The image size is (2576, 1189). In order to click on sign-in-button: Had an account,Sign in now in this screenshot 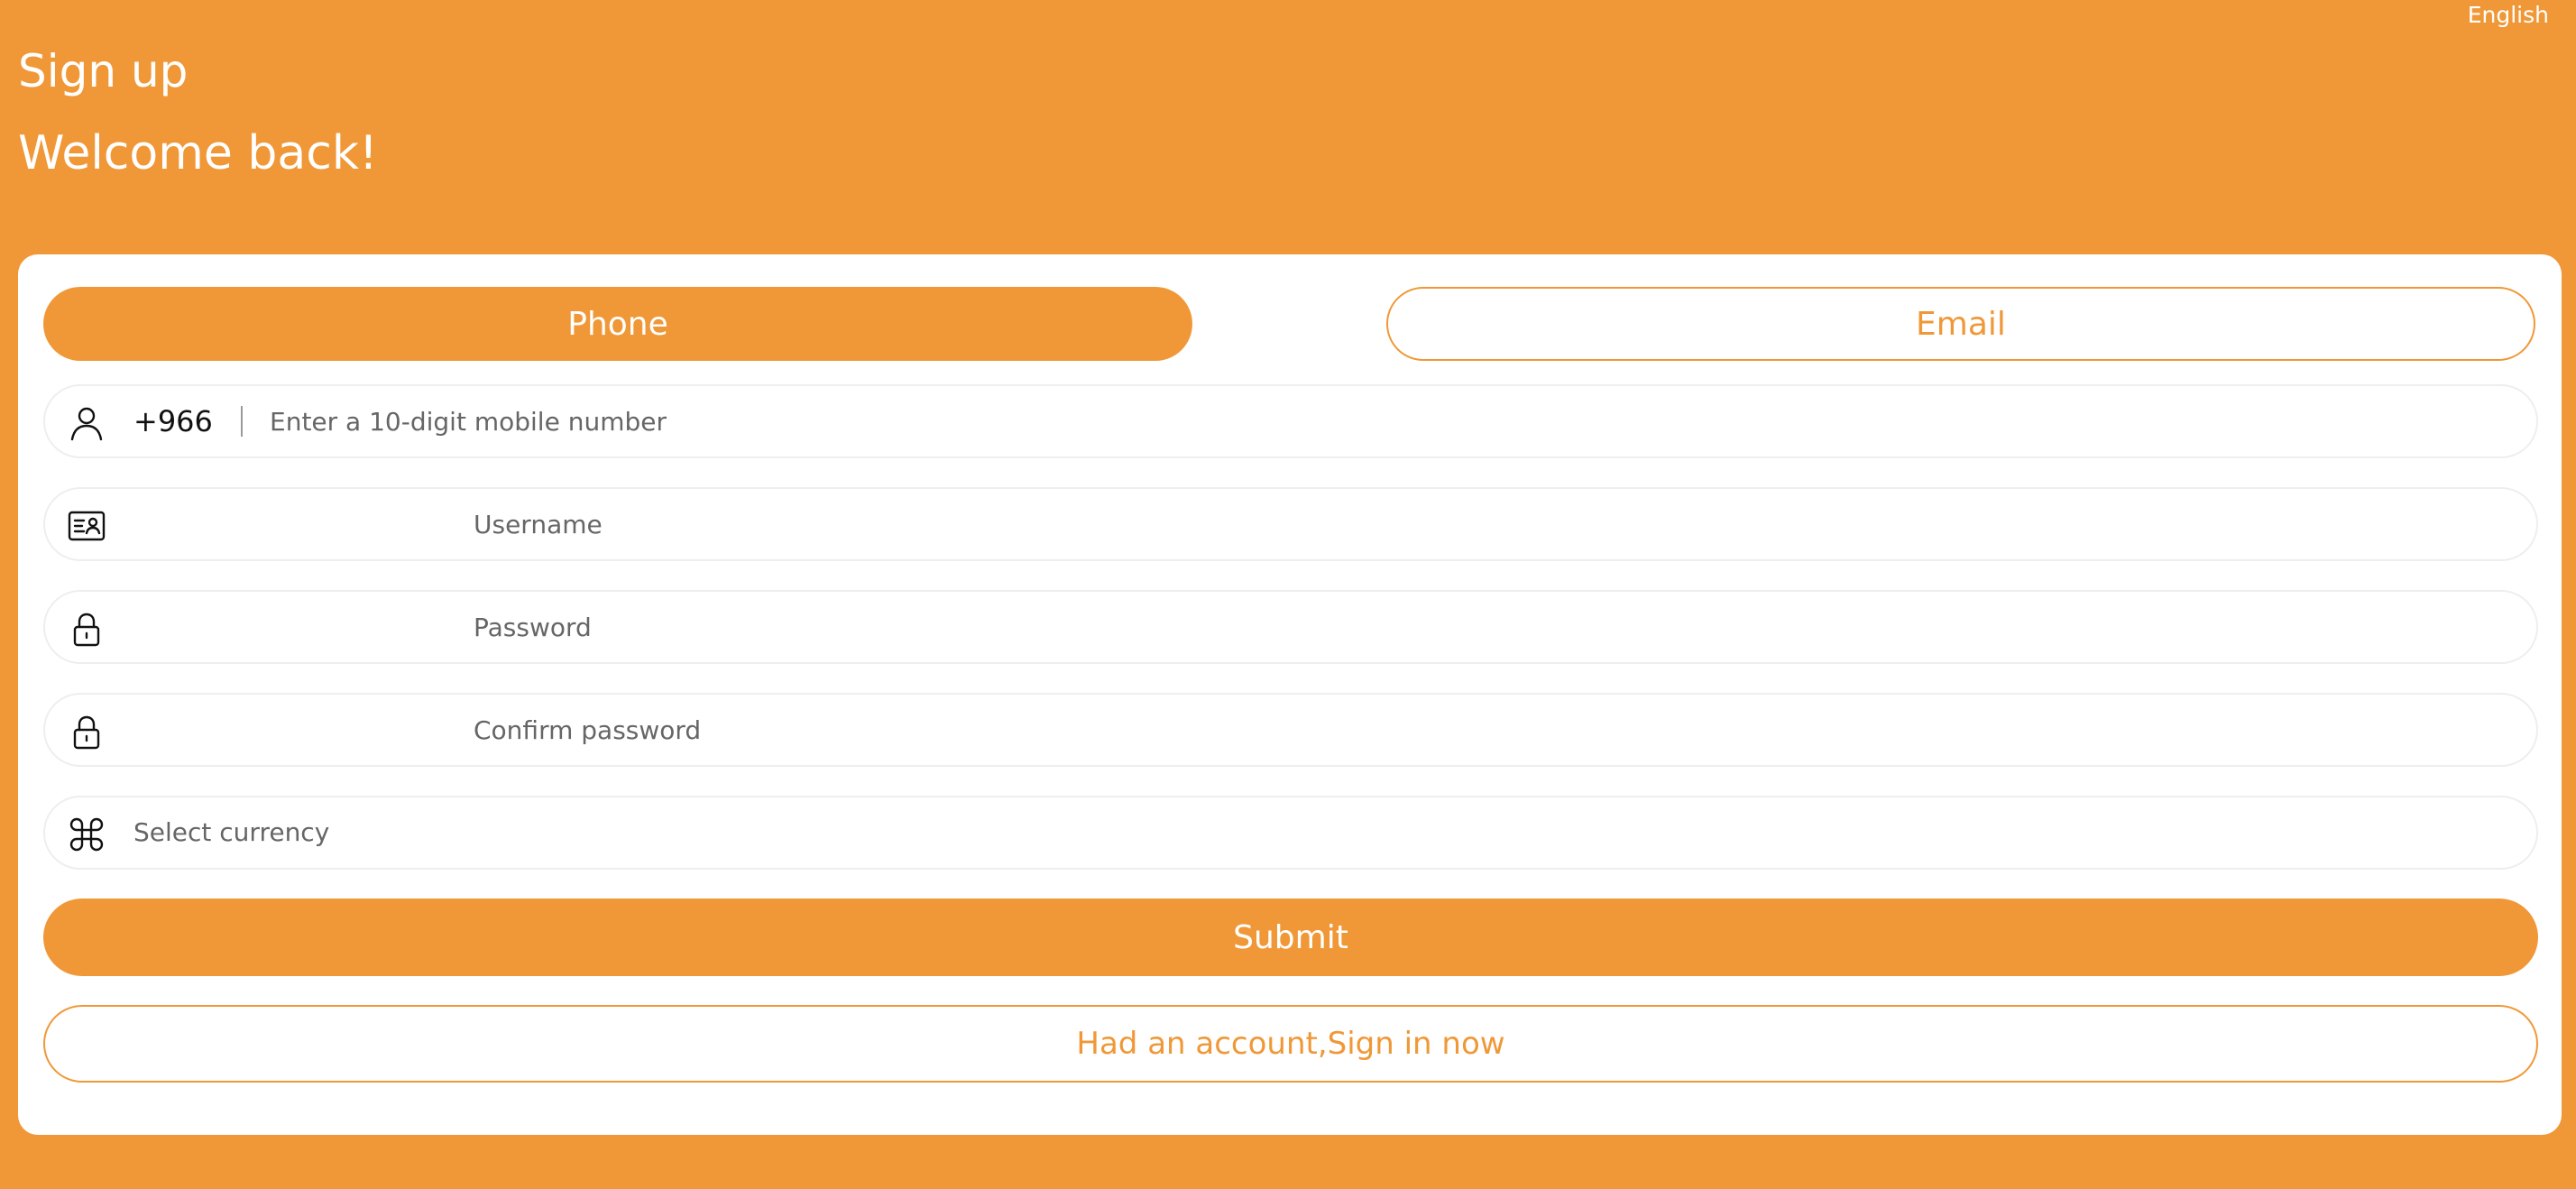, I will do `click(1290, 1044)`.